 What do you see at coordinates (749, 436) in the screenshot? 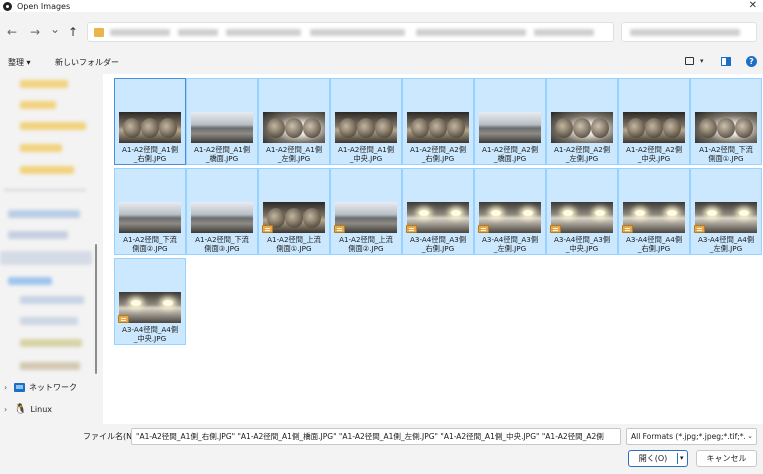
I see `chevron-down-icon: ⌄` at bounding box center [749, 436].